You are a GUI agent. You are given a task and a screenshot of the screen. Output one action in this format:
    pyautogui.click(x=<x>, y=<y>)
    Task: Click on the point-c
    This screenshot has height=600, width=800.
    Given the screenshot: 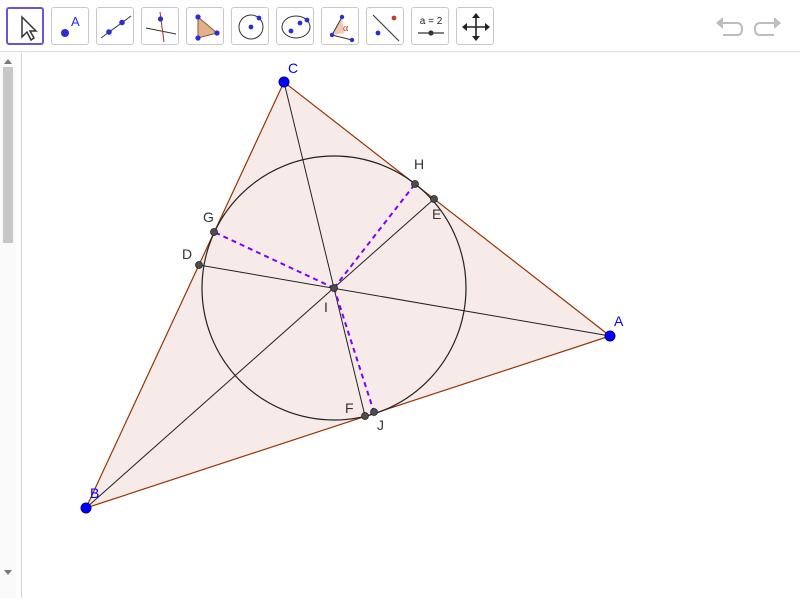 What is the action you would take?
    pyautogui.click(x=284, y=82)
    